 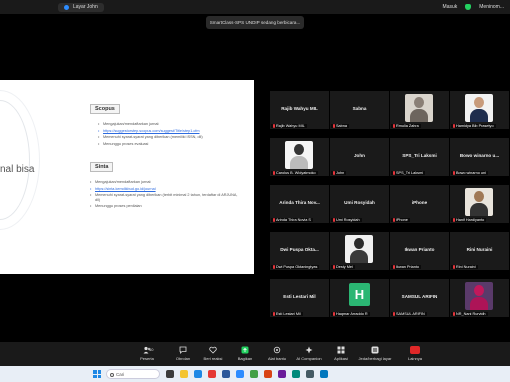 I want to click on participant-avatar: H, so click(x=359, y=294).